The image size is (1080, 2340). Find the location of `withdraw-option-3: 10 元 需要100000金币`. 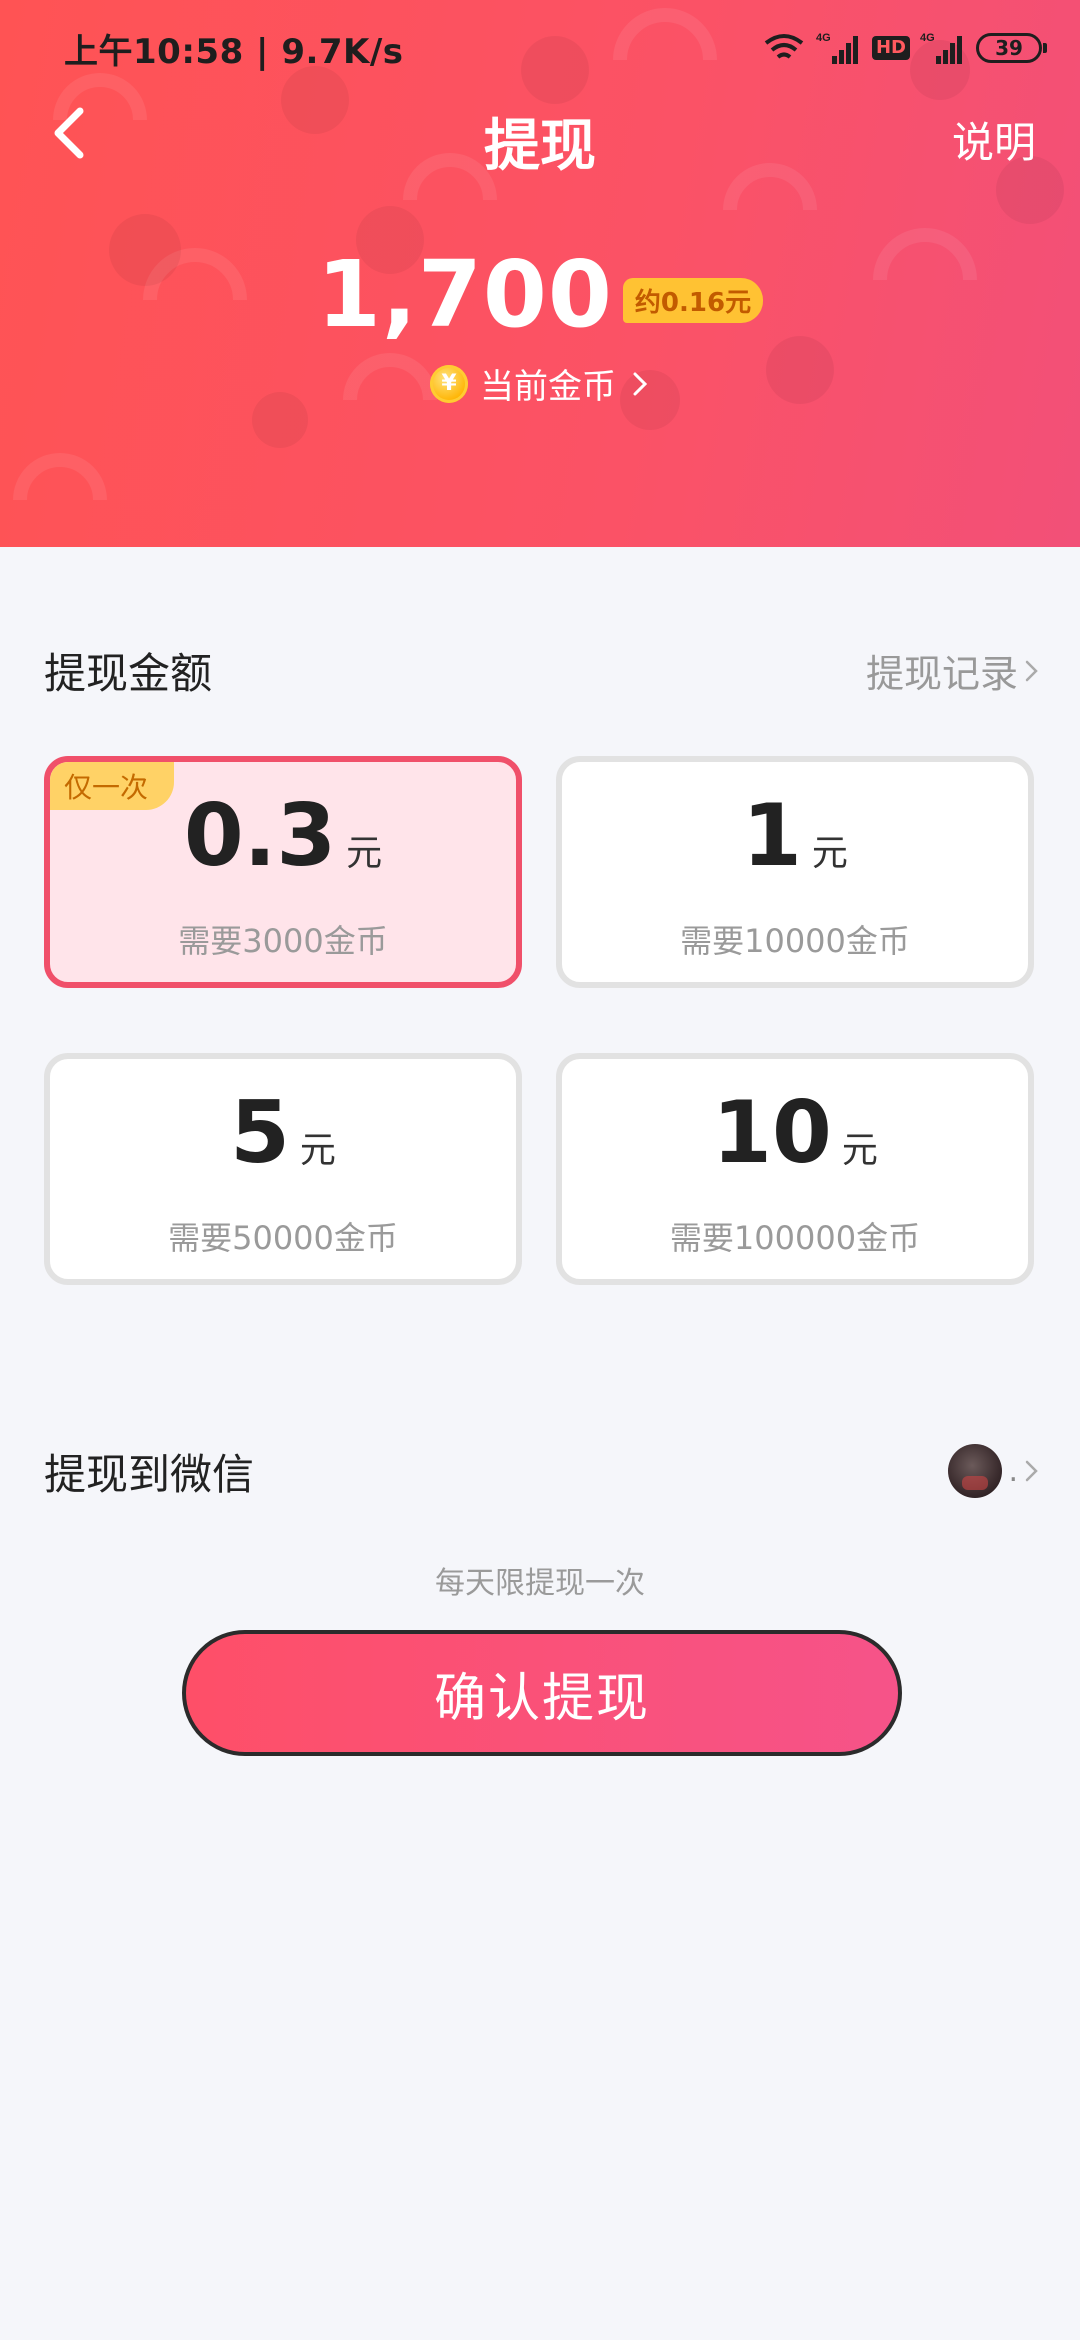

withdraw-option-3: 10 元 需要100000金币 is located at coordinates (795, 1169).